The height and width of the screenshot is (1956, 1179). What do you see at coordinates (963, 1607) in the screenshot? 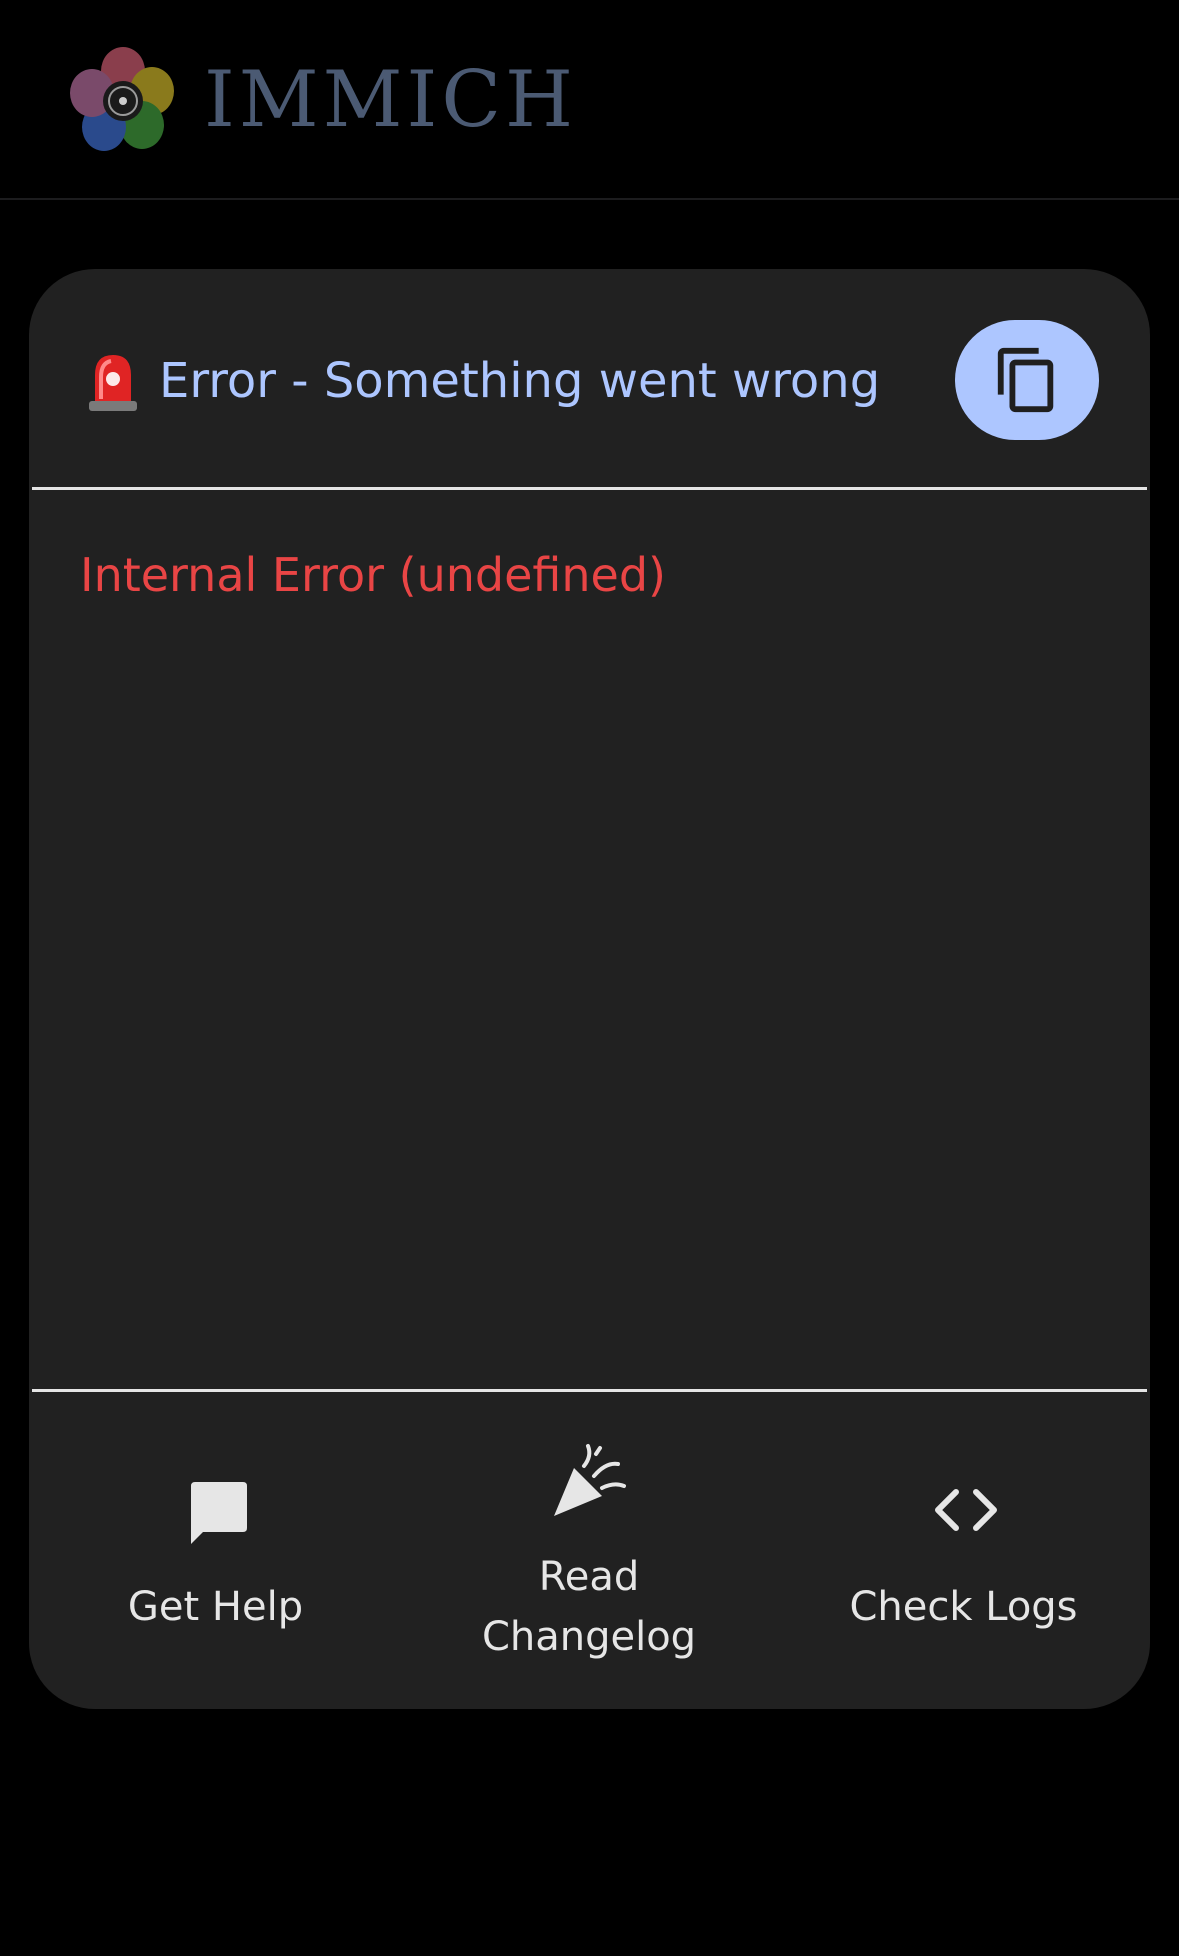
I see `check-logs-label: Check Logs` at bounding box center [963, 1607].